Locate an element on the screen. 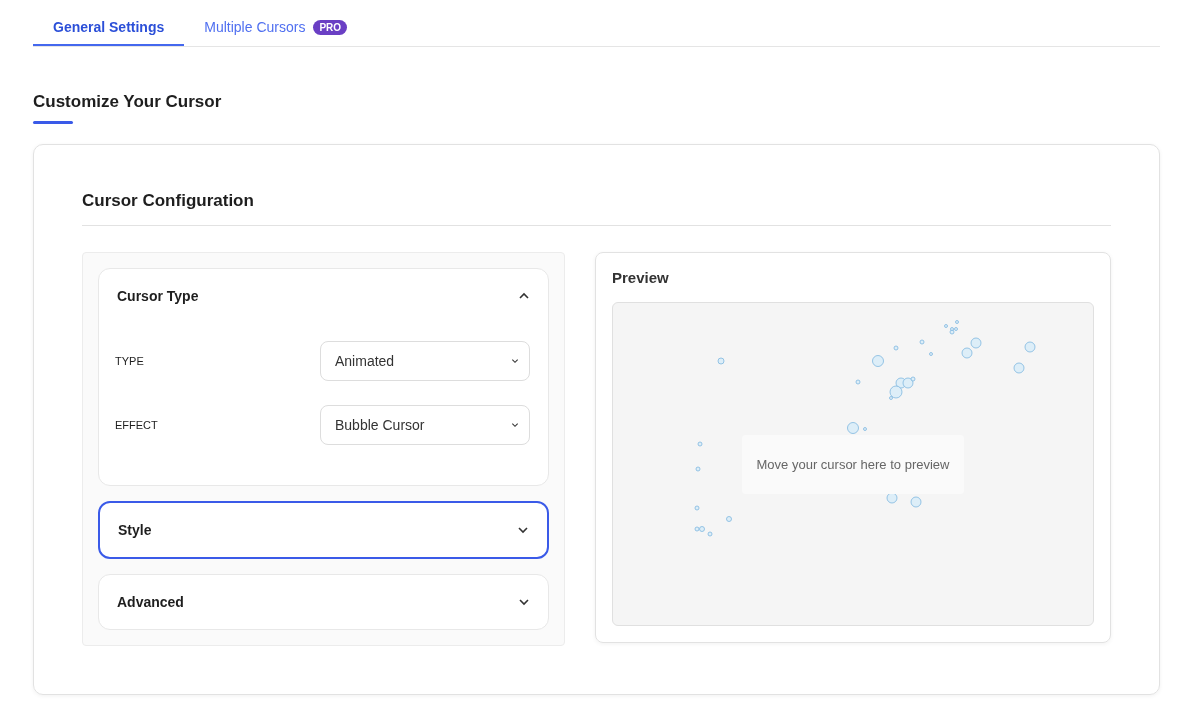  pro-badge: PRO is located at coordinates (330, 27).